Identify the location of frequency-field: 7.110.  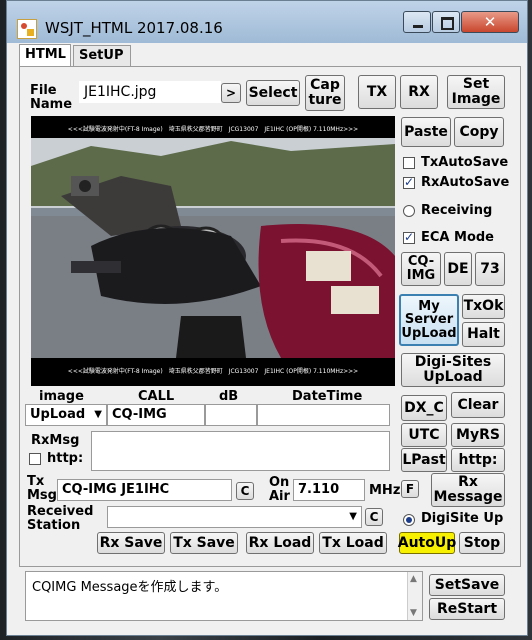
(329, 490).